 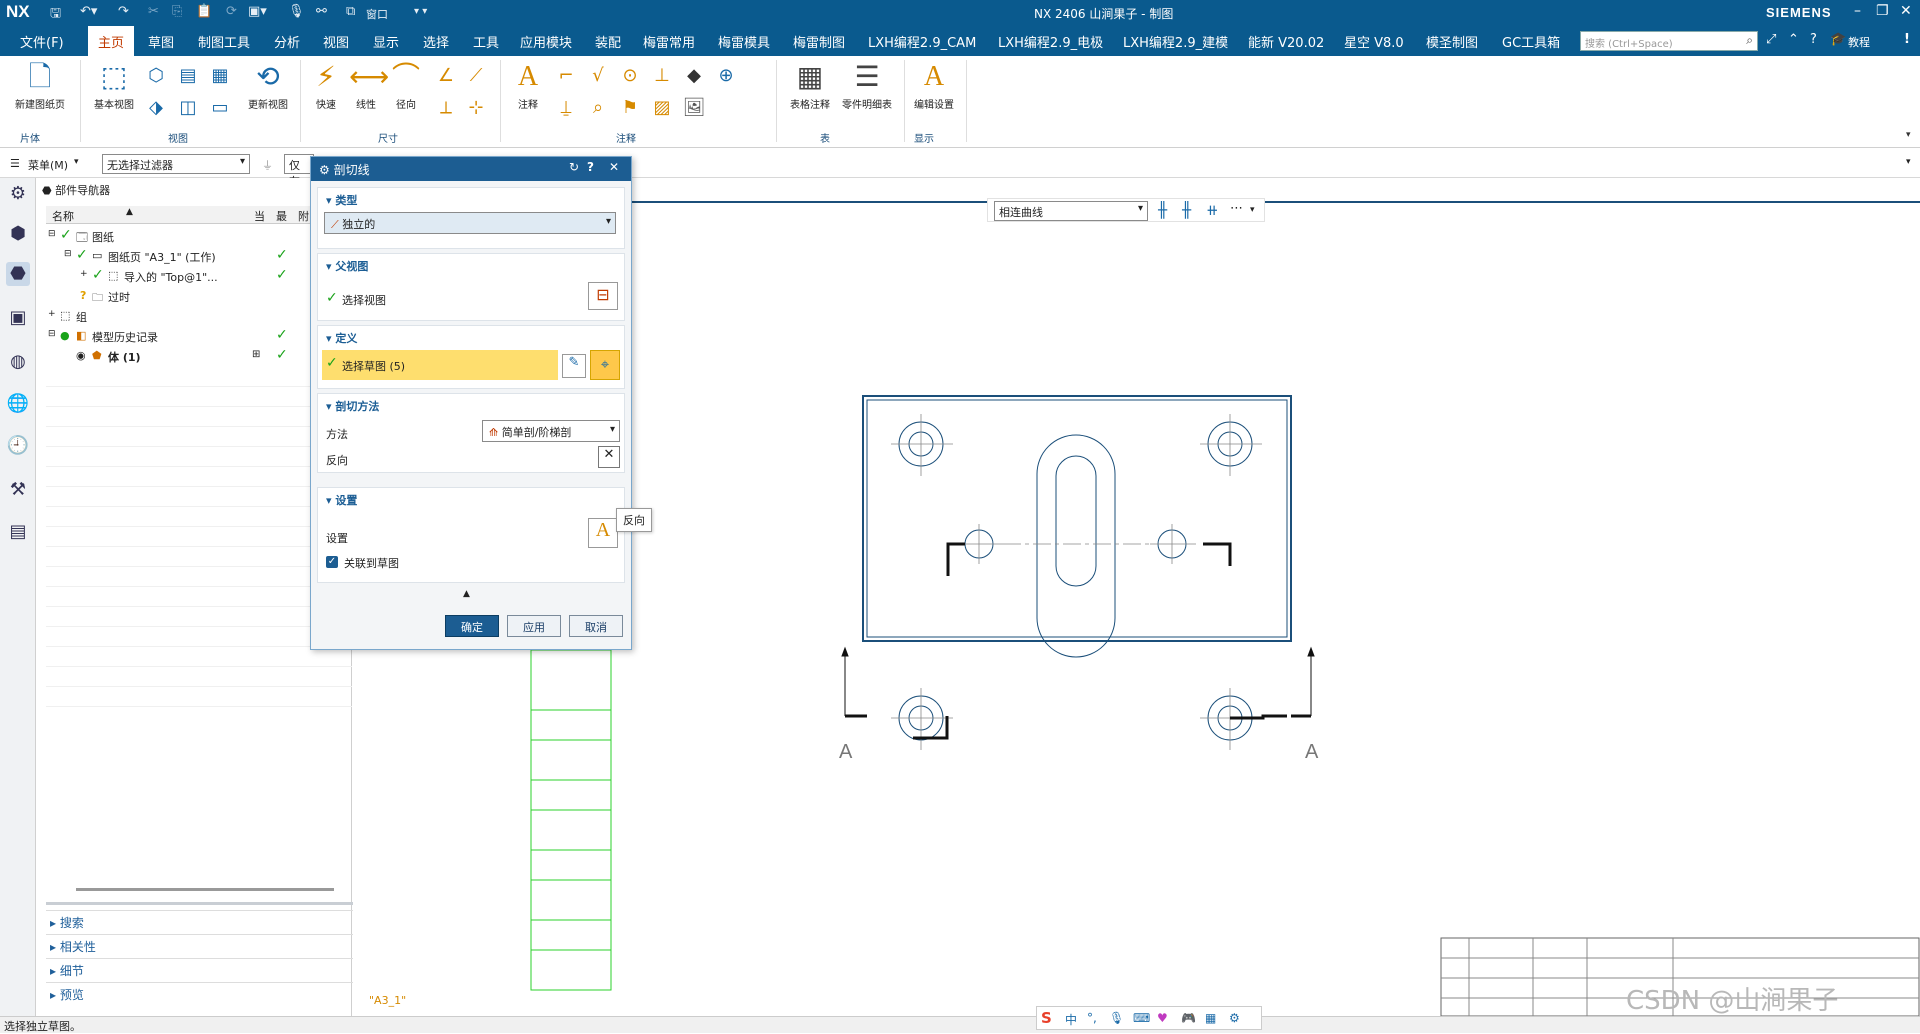 I want to click on column-current: 当, so click(x=259, y=216).